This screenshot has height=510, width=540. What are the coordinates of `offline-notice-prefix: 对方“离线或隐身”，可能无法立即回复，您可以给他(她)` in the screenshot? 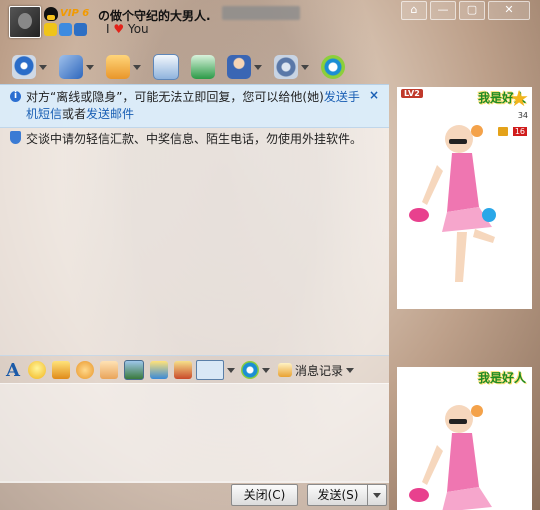 It's located at (175, 97).